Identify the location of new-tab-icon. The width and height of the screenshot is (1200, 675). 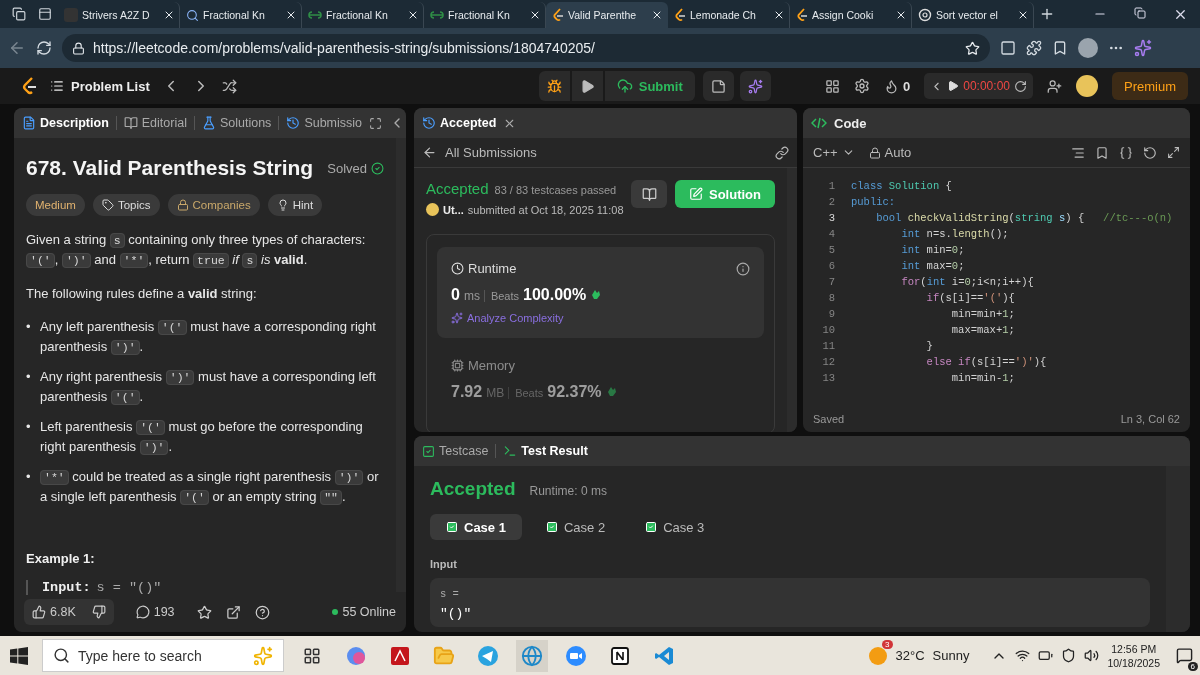
(1047, 14).